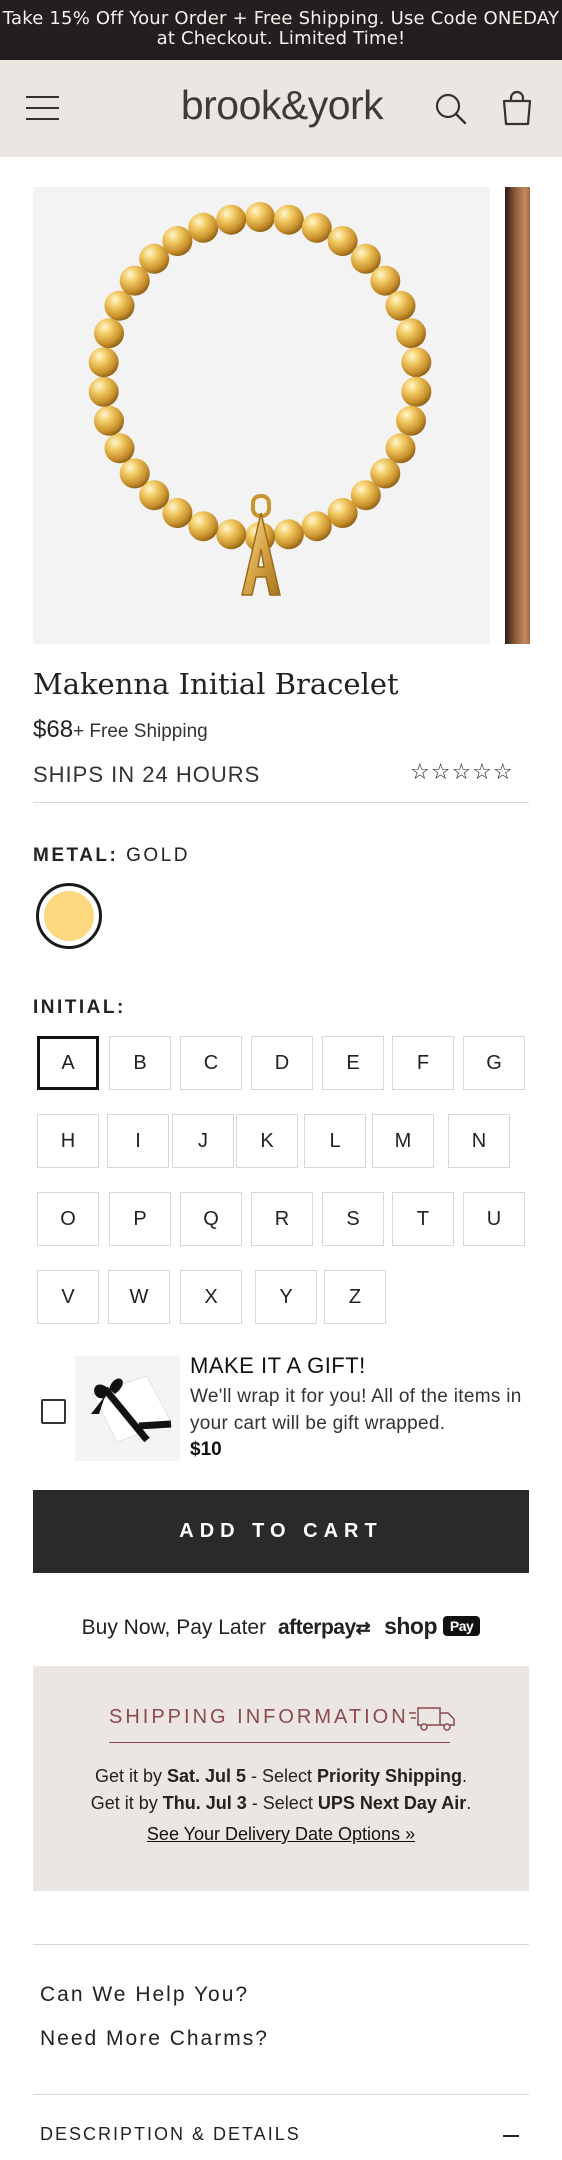 This screenshot has height=2160, width=562. I want to click on brand-logo: brook&york, so click(282, 105).